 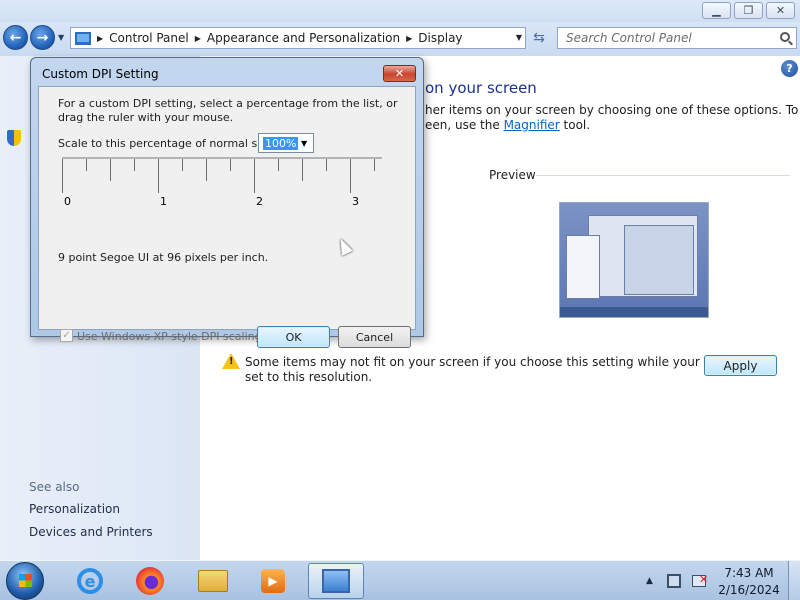 I want to click on taskbar-windows-explorer, so click(x=213, y=581).